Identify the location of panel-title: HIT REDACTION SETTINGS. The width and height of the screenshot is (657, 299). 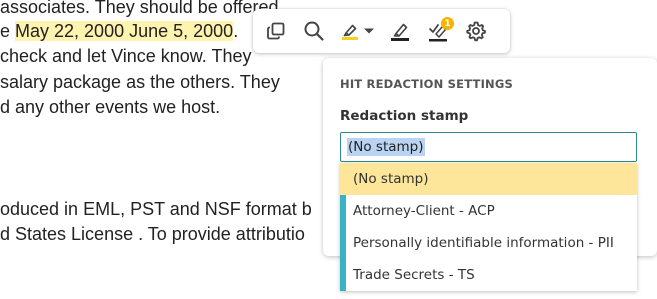
(426, 84).